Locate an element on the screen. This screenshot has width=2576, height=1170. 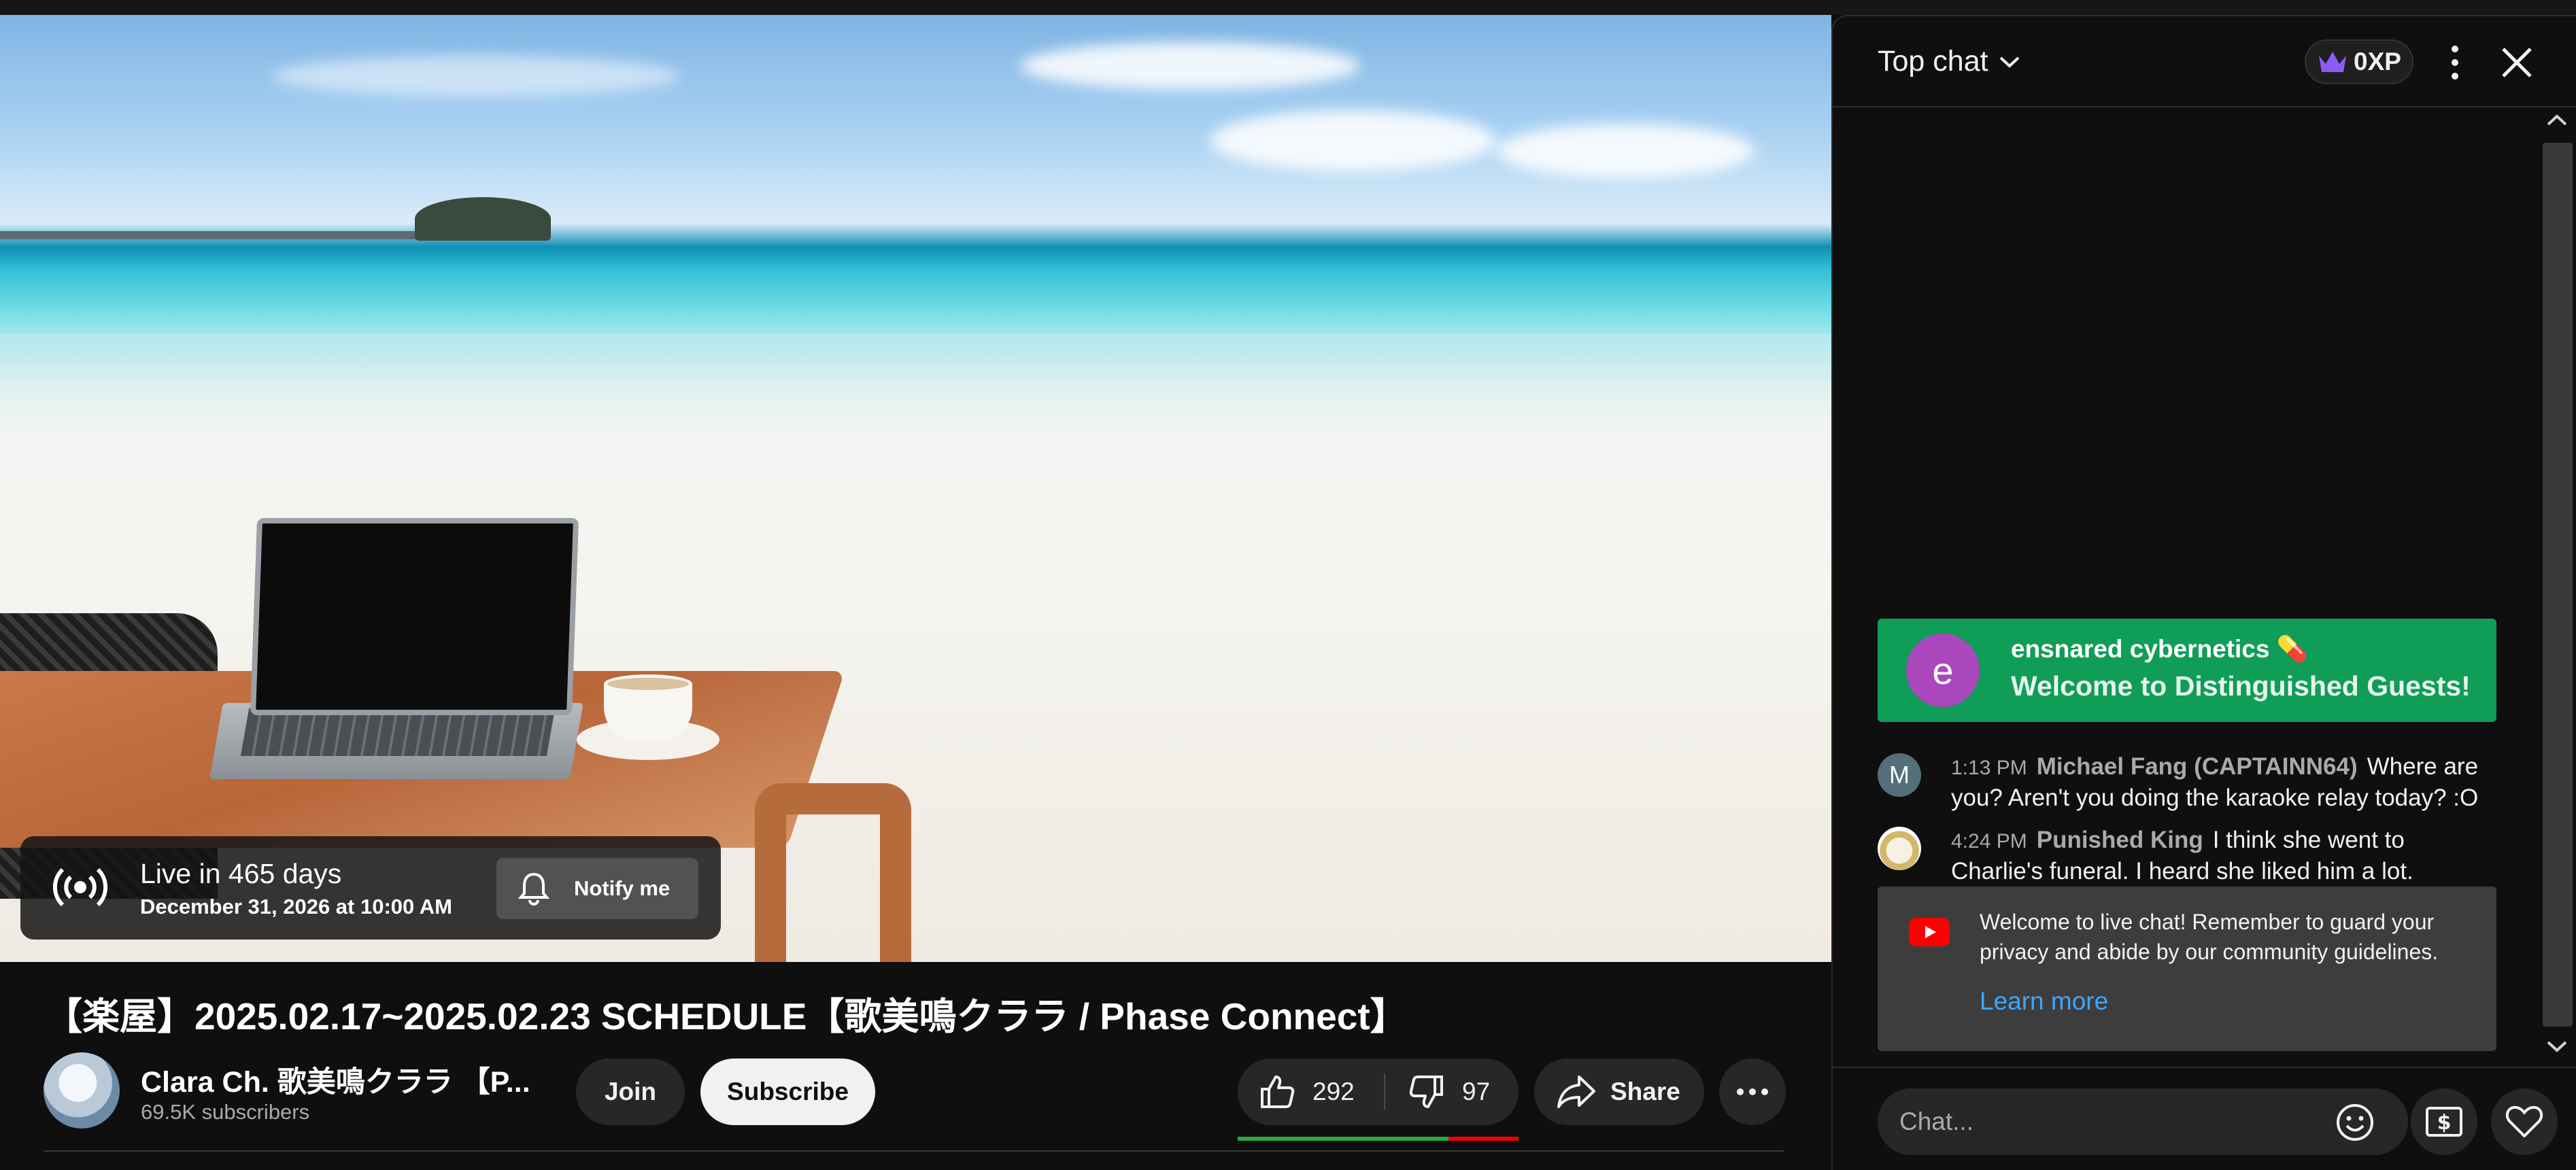
coffee-cup-rim is located at coordinates (648, 683).